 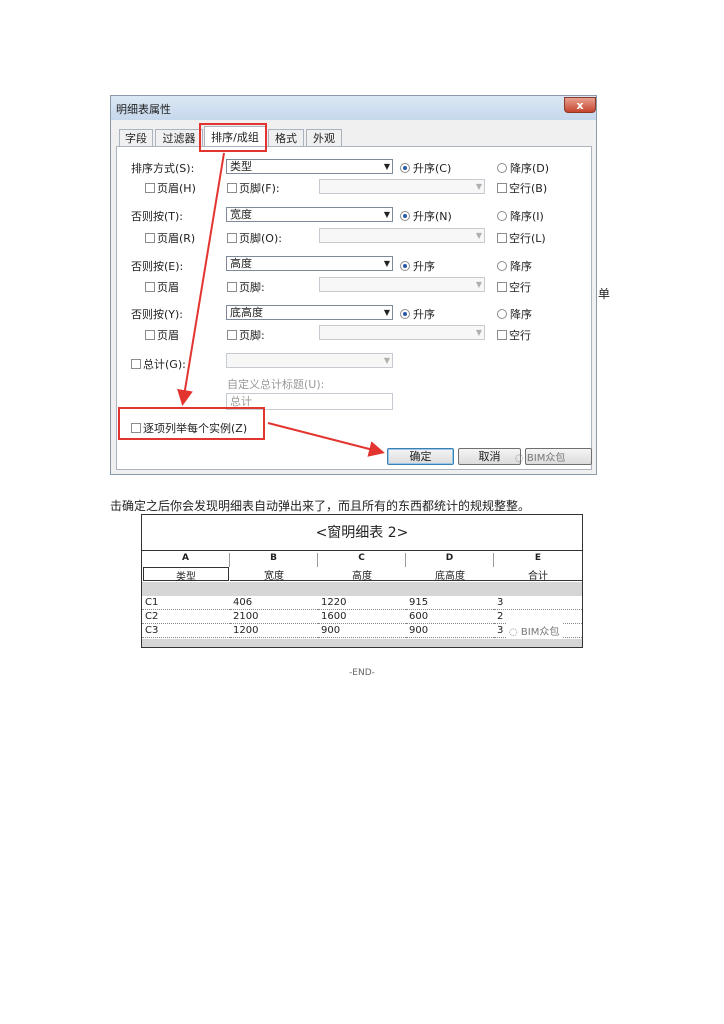 What do you see at coordinates (201, 279) in the screenshot?
I see `arrow-to-itemize` at bounding box center [201, 279].